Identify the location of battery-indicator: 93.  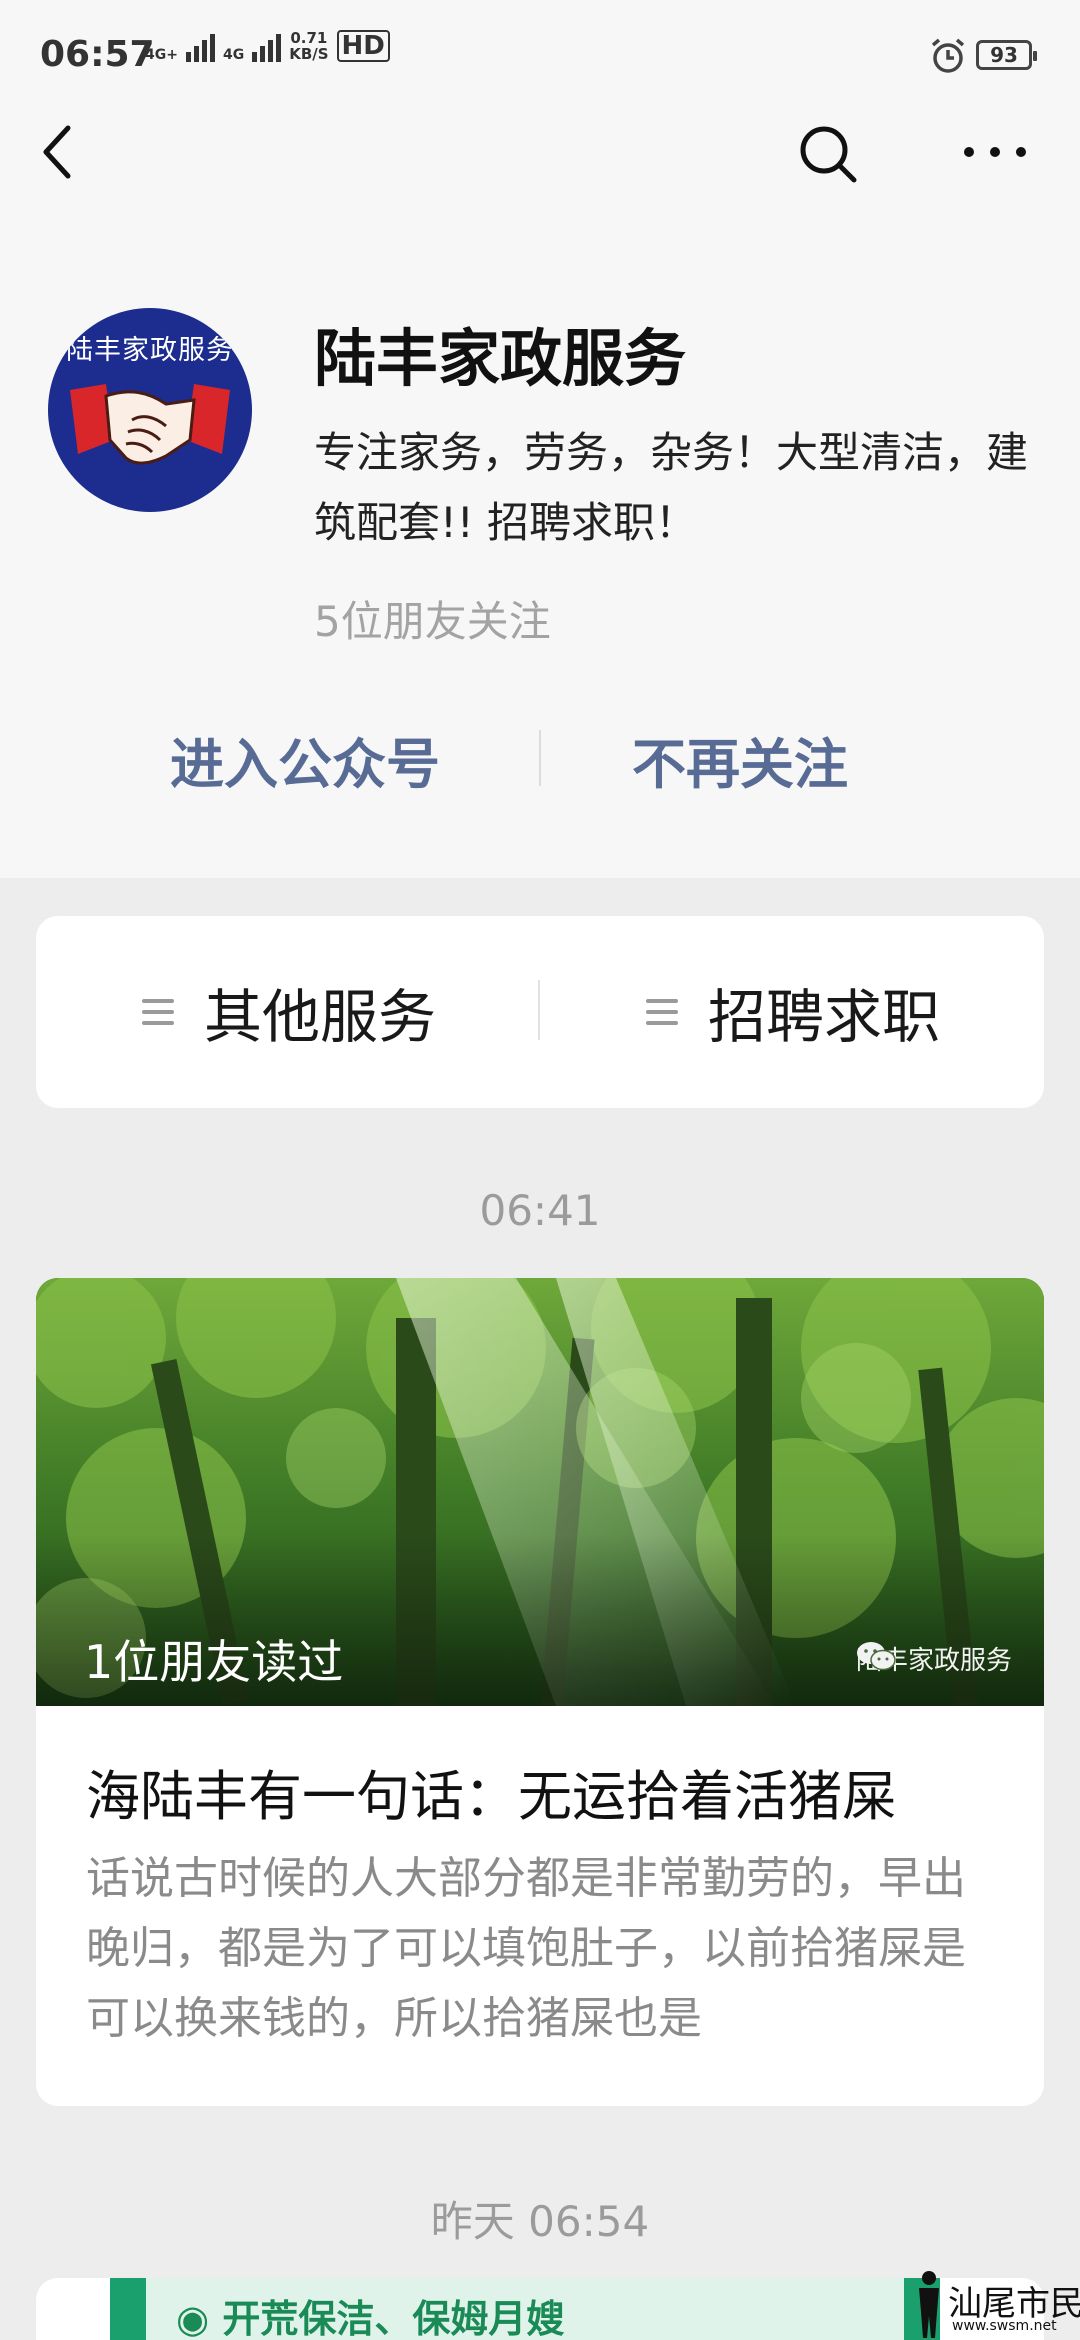
(1006, 55).